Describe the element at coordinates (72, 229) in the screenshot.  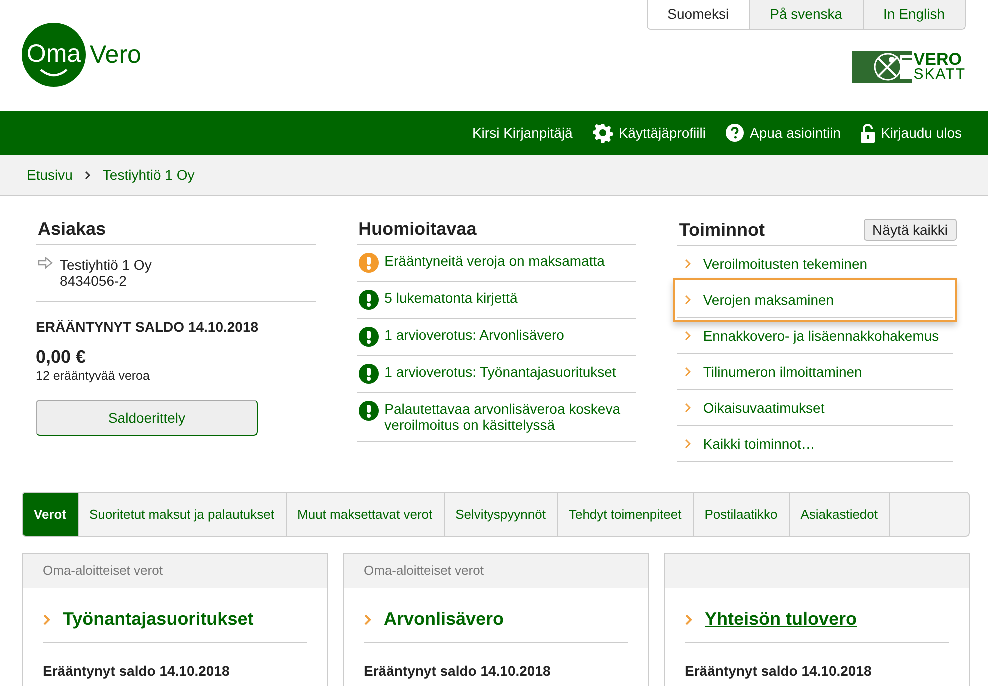
I see `section-title: Asiakas` at that location.